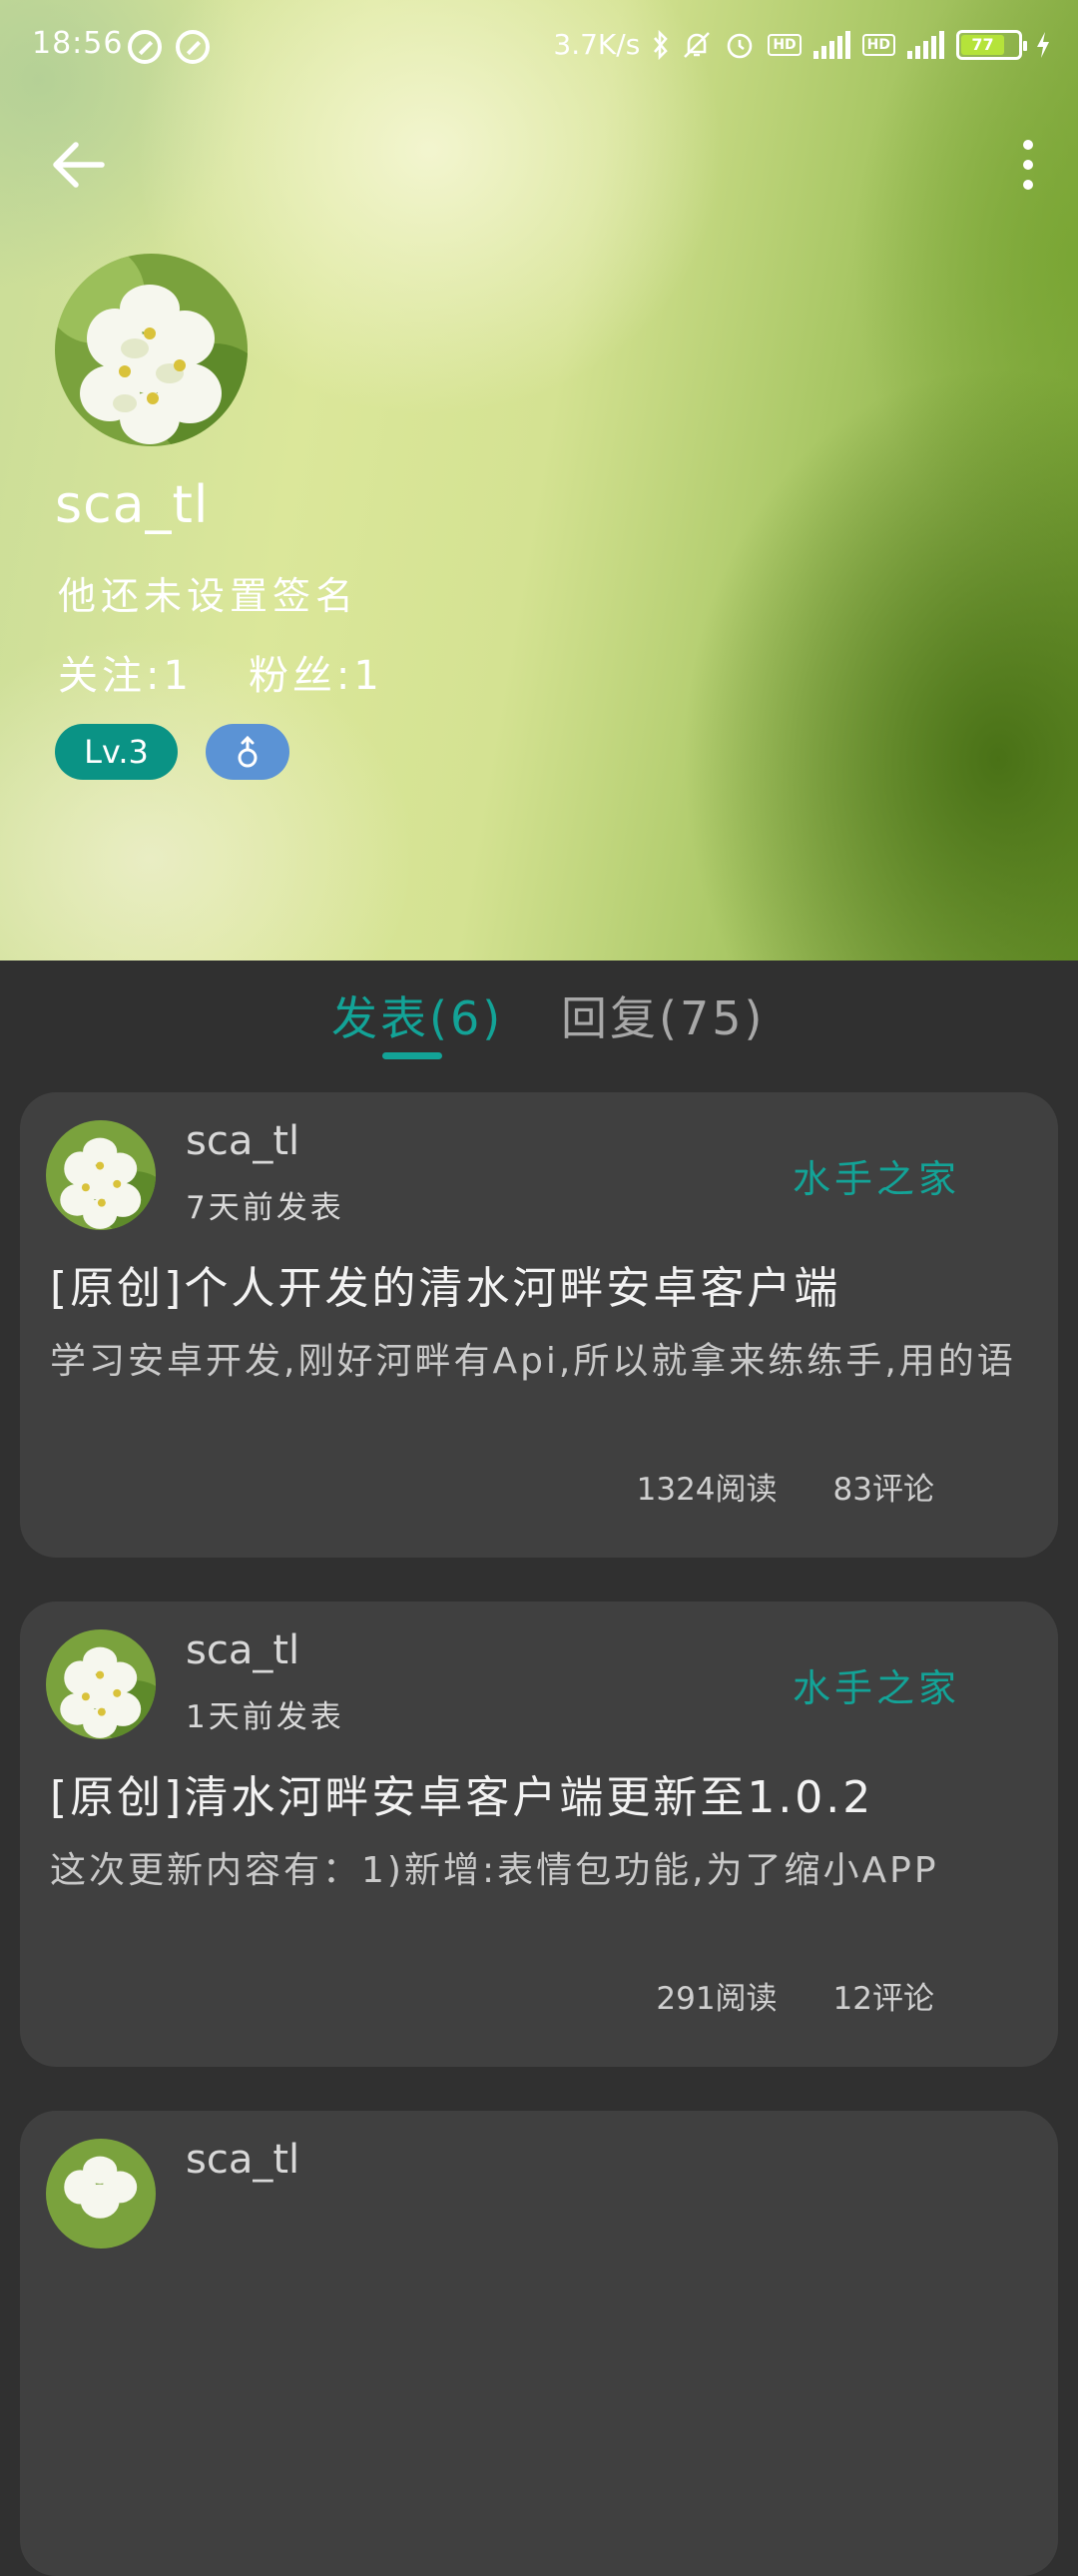  What do you see at coordinates (597, 44) in the screenshot?
I see `network-speed: 3.7K/s` at bounding box center [597, 44].